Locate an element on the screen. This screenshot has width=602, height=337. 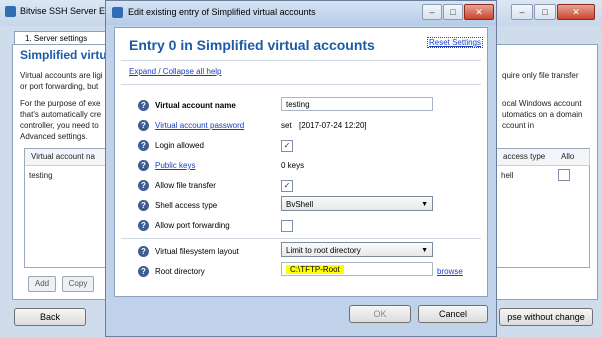
back-button: Back is located at coordinates (50, 317).